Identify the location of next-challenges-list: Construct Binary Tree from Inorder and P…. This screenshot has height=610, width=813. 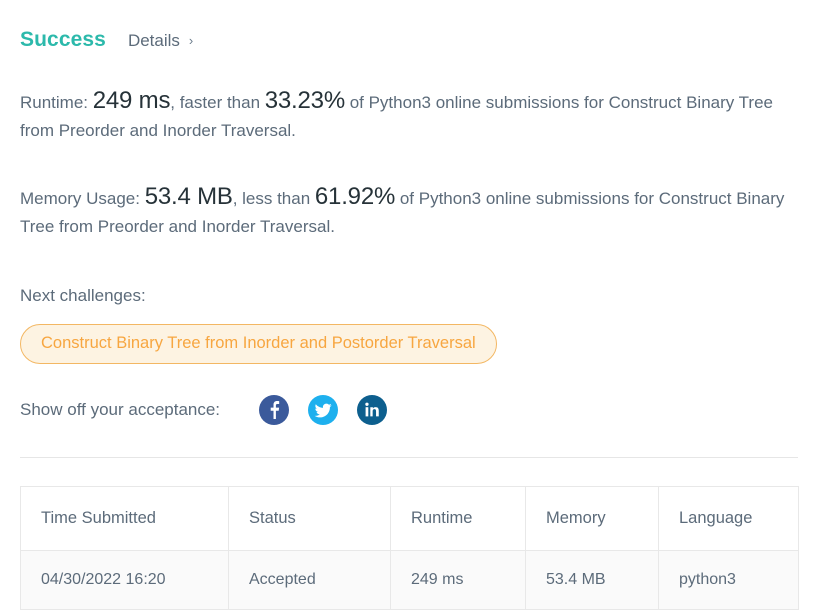
(406, 344).